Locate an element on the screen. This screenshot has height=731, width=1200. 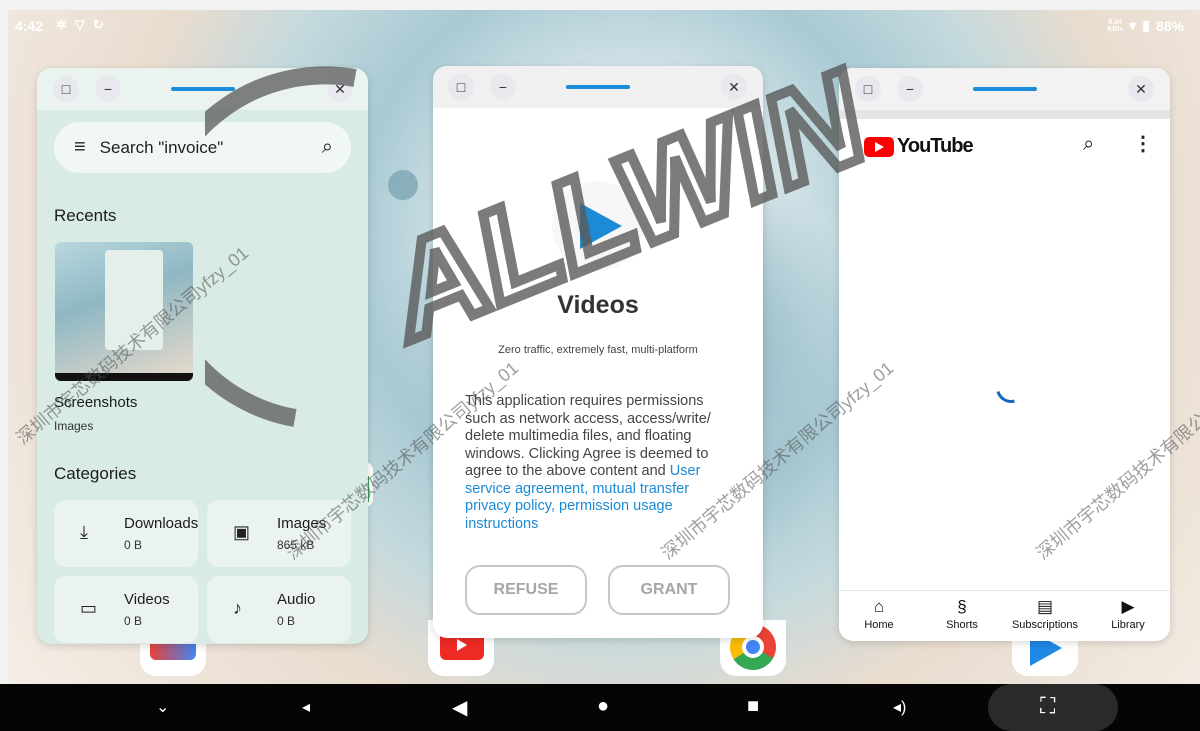
more-options-icon: ⋮ is located at coordinates (1143, 143).